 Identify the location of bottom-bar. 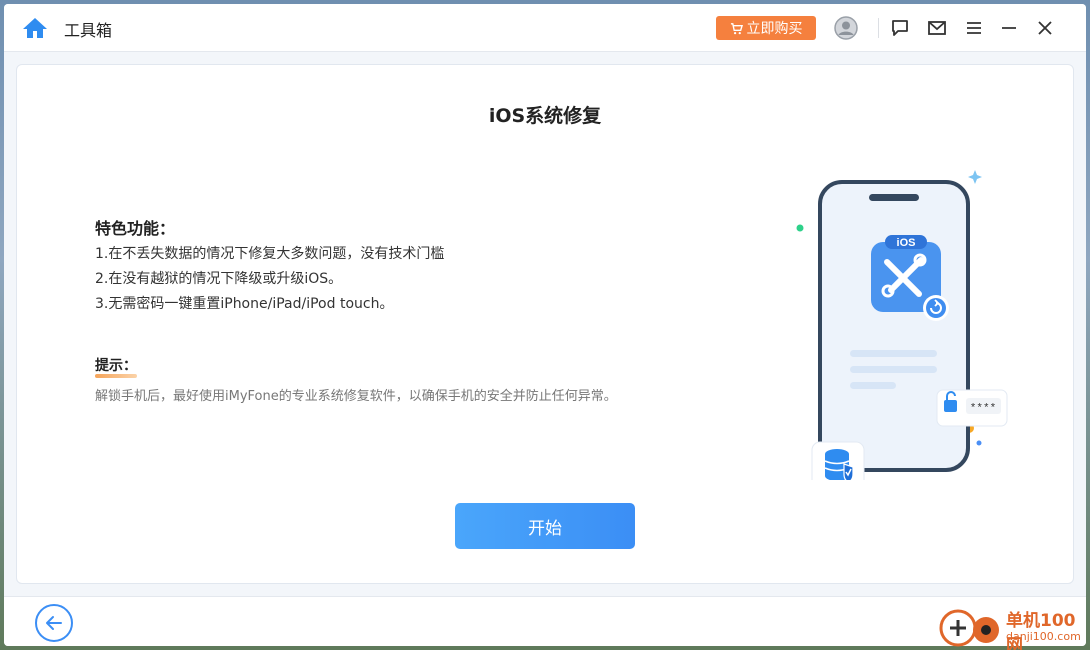
(545, 621).